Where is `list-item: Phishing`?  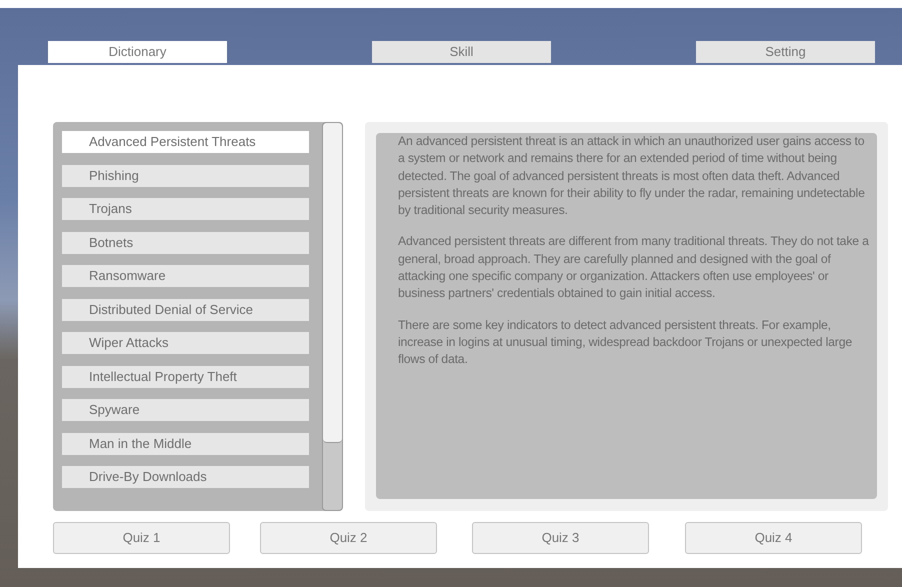
list-item: Phishing is located at coordinates (185, 175).